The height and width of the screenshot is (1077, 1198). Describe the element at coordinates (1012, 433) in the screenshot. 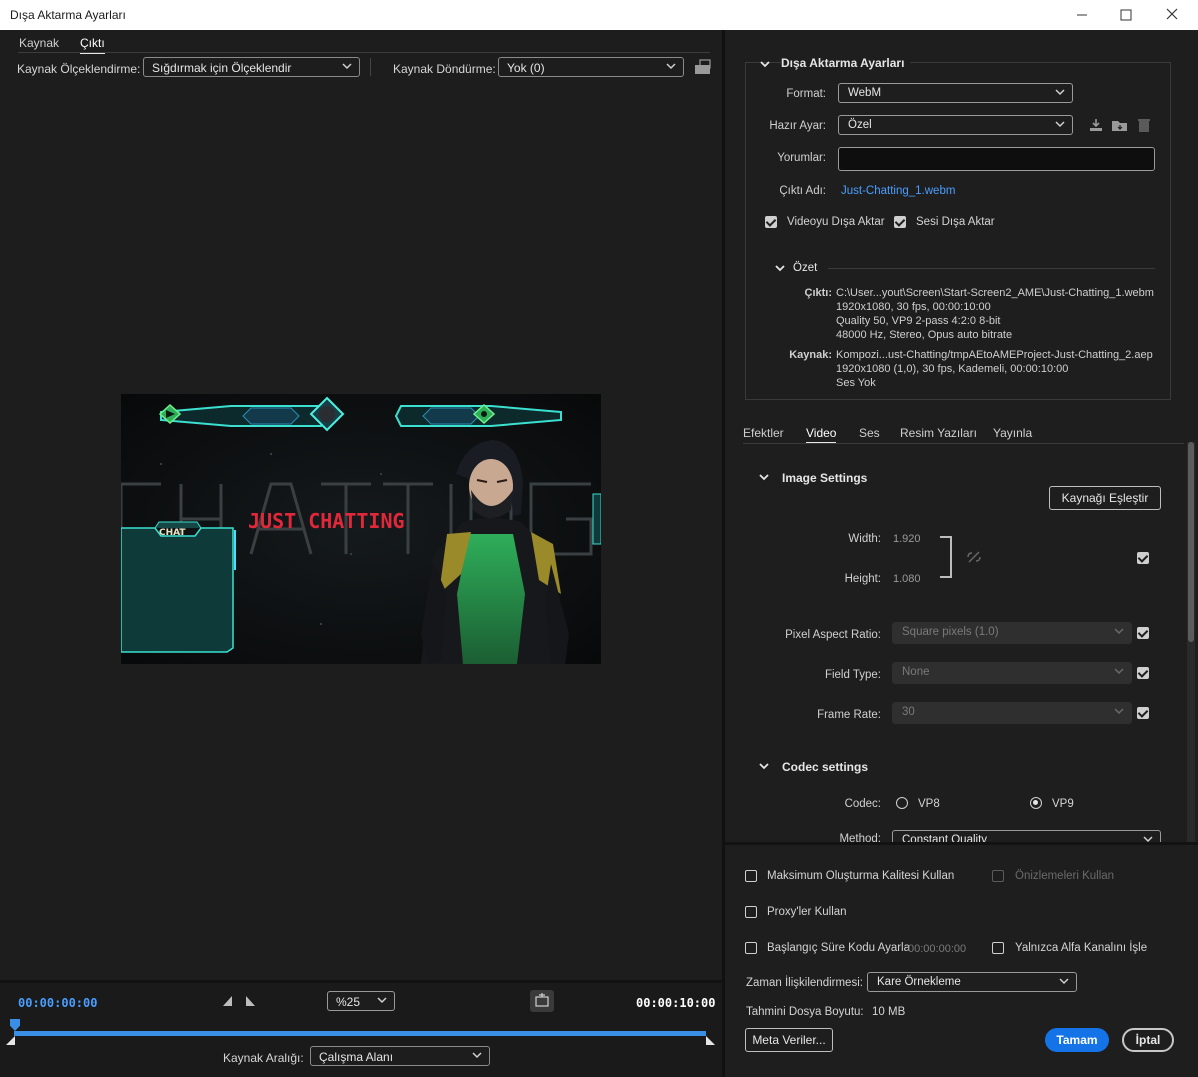

I see `tab-publish: Yayınla` at that location.